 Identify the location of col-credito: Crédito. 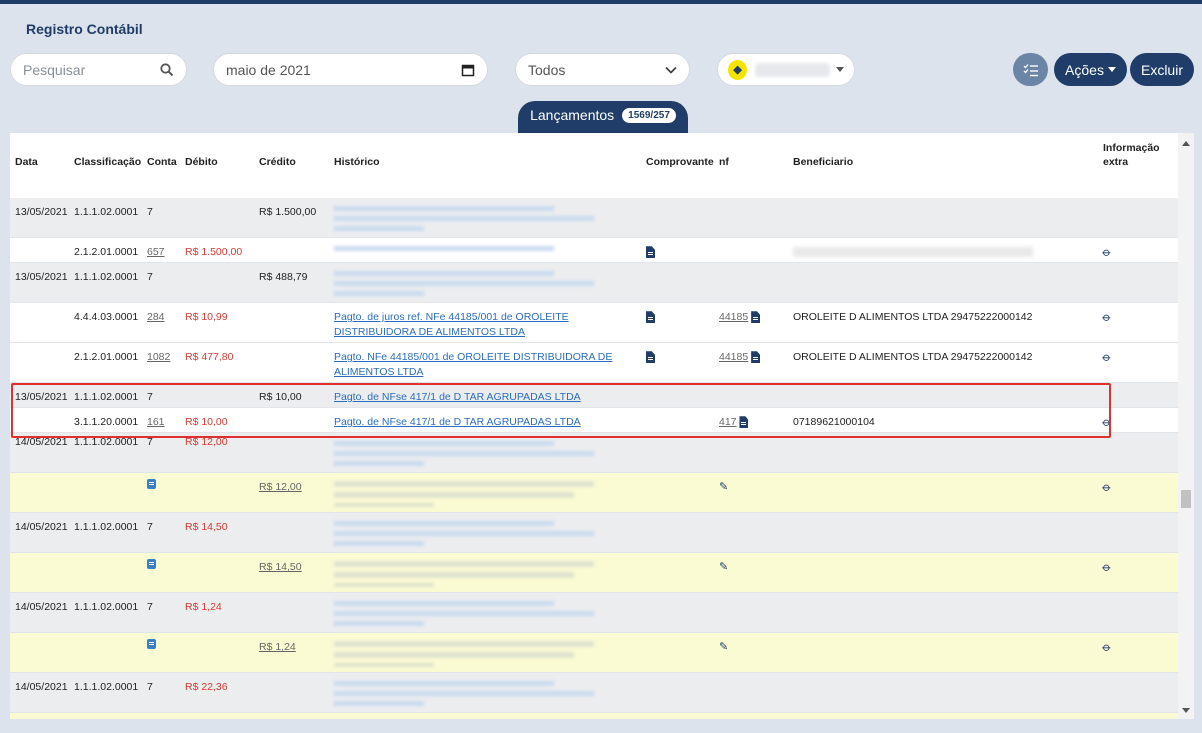
(277, 162).